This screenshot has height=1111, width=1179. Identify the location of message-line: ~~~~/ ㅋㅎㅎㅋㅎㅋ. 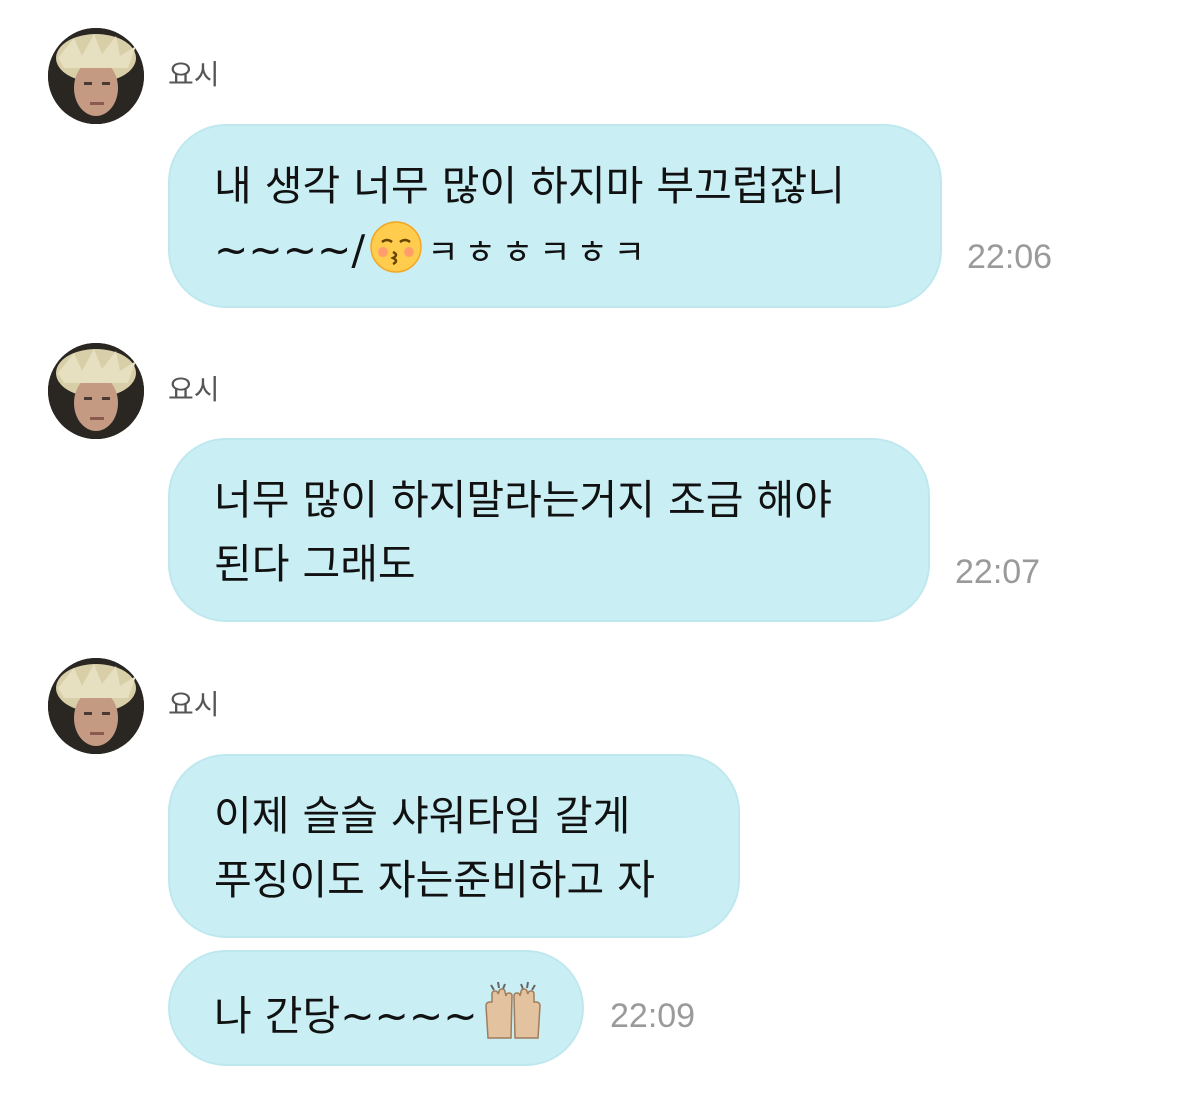
(555, 251).